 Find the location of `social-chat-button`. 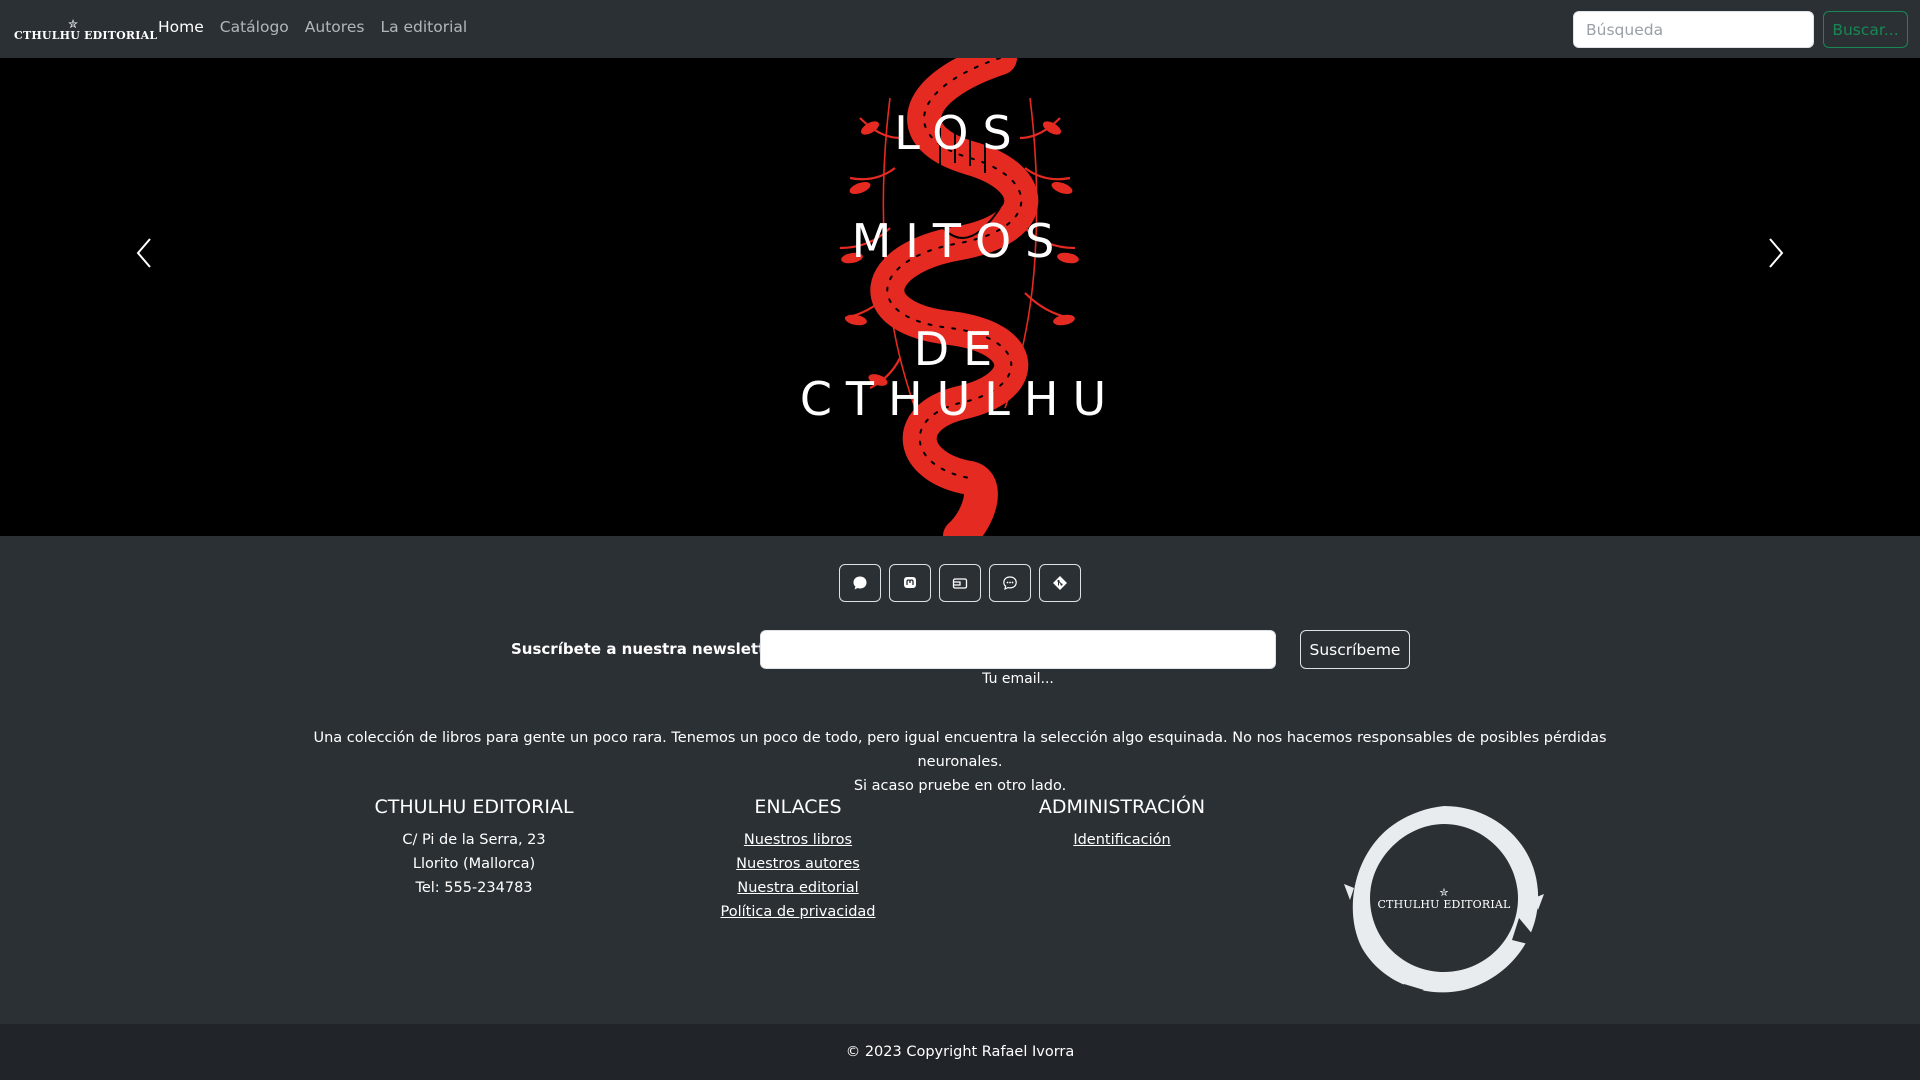

social-chat-button is located at coordinates (860, 583).